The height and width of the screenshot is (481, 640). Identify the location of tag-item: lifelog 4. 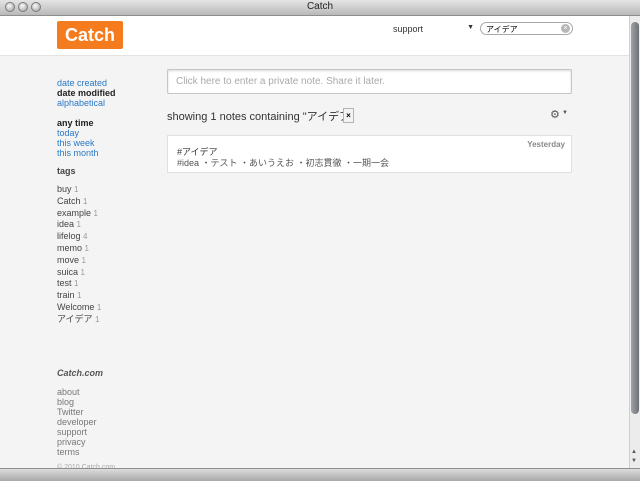
(107, 237).